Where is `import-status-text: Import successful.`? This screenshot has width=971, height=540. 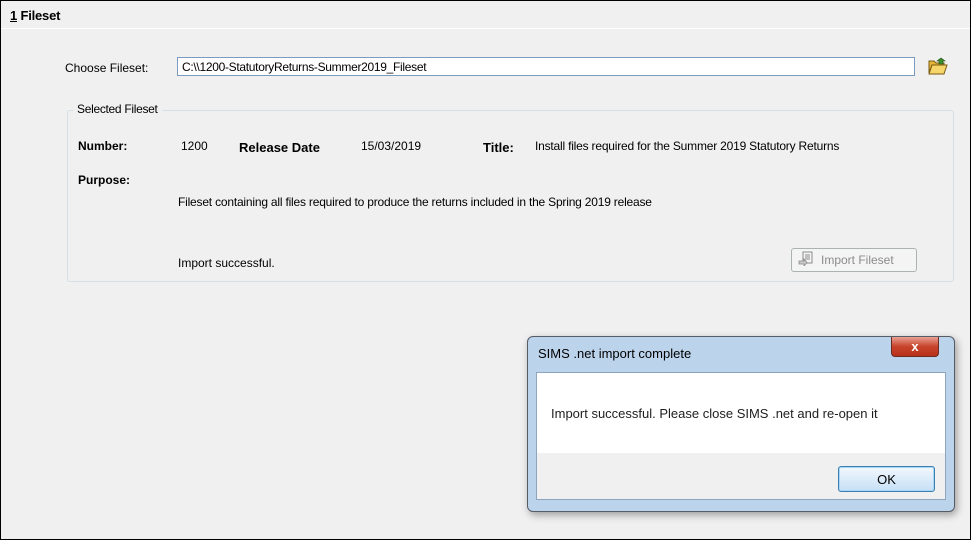
import-status-text: Import successful. is located at coordinates (226, 263).